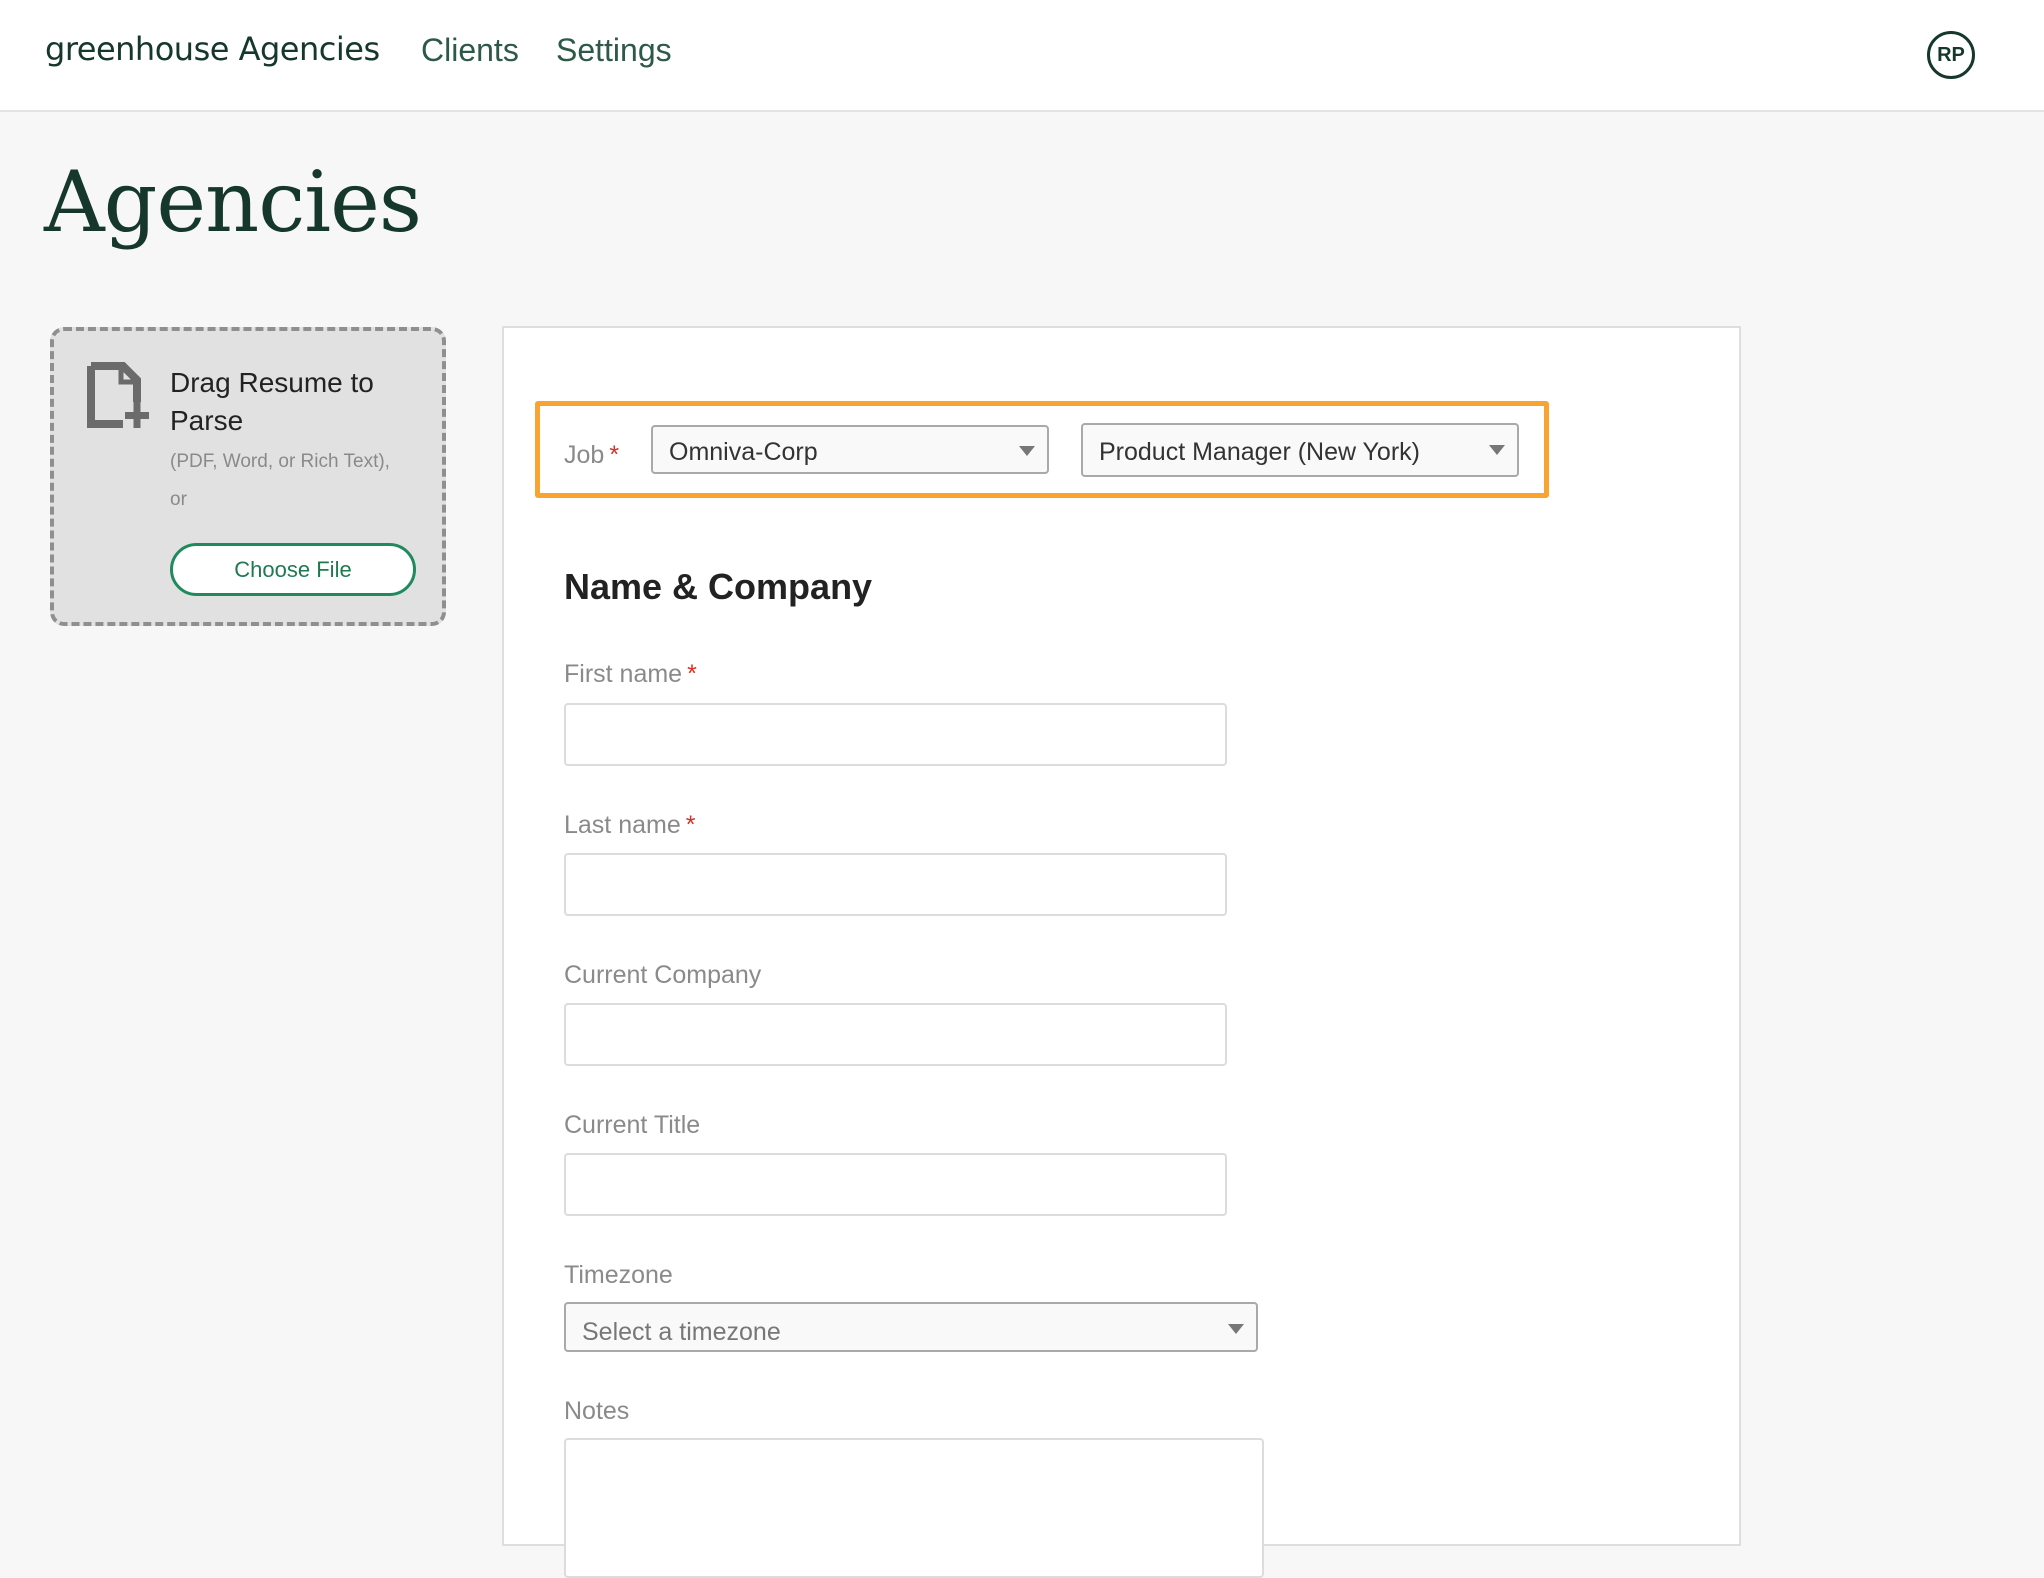  Describe the element at coordinates (623, 674) in the screenshot. I see `first-name-label-text: First name` at that location.